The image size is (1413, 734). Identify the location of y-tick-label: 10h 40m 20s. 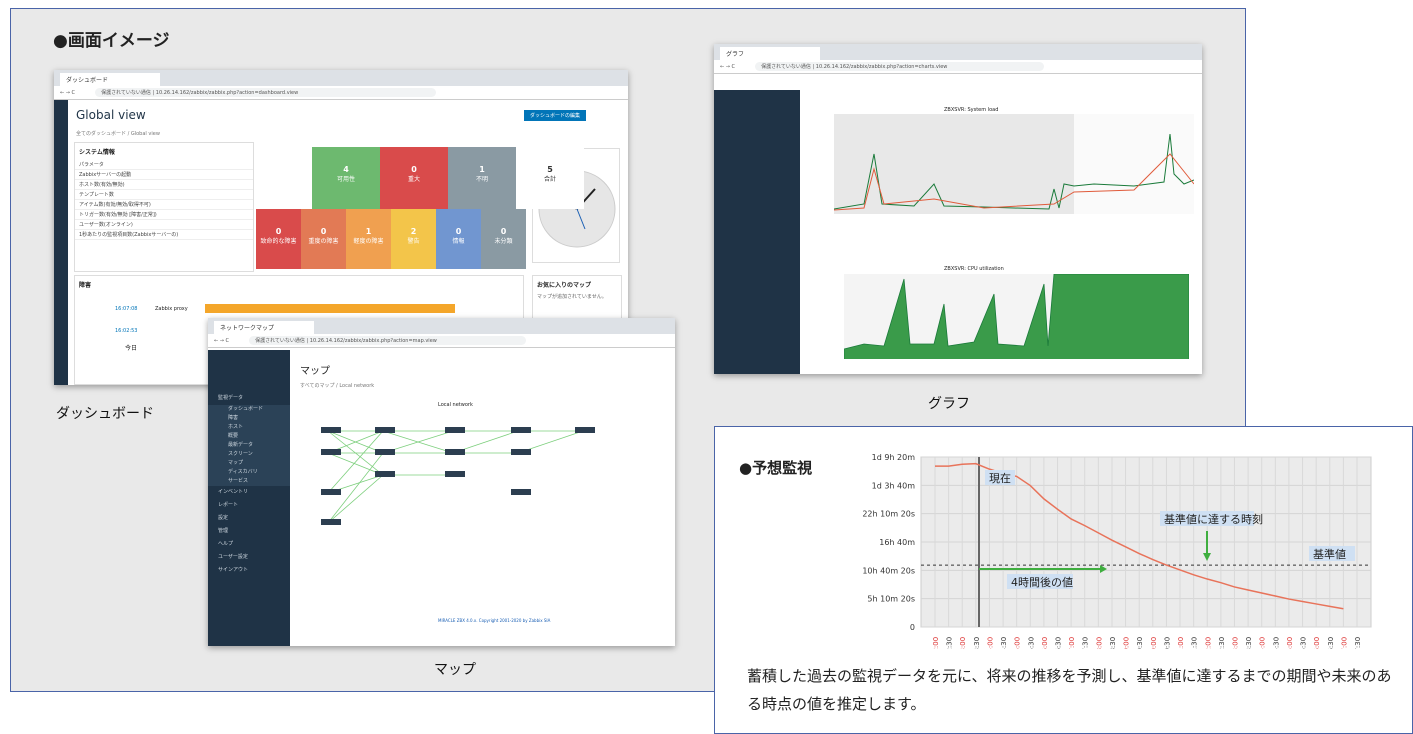
(888, 570).